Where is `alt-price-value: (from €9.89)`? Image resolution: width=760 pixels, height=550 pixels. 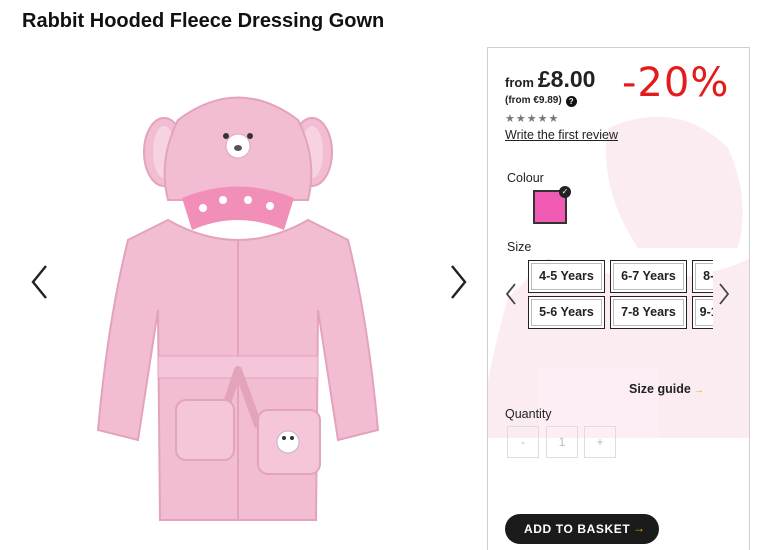
alt-price-value: (from €9.89) is located at coordinates (533, 100).